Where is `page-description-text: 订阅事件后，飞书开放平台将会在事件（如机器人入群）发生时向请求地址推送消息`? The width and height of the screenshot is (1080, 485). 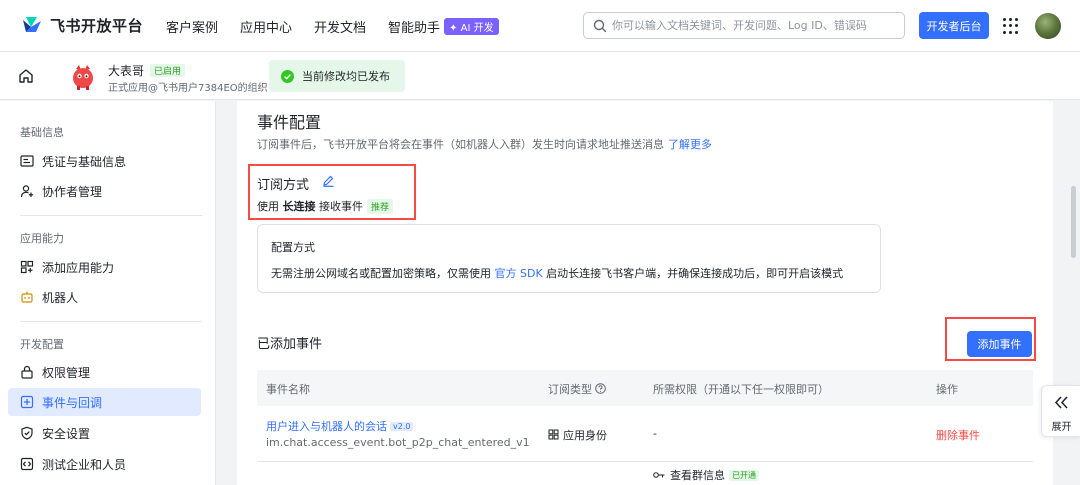 page-description-text: 订阅事件后，飞书开放平台将会在事件（如机器人入群）发生时向请求地址推送消息 is located at coordinates (460, 144).